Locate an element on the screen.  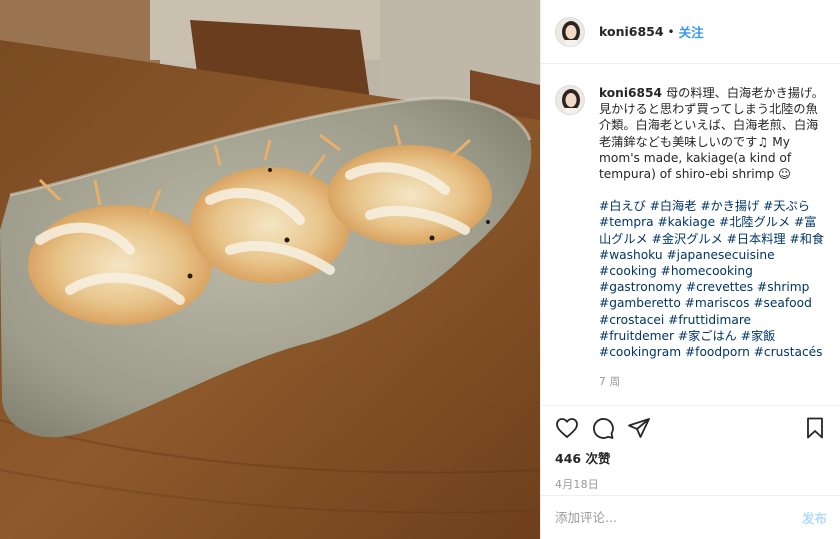
hashtag-link: #北陸グルメ is located at coordinates (754, 222).